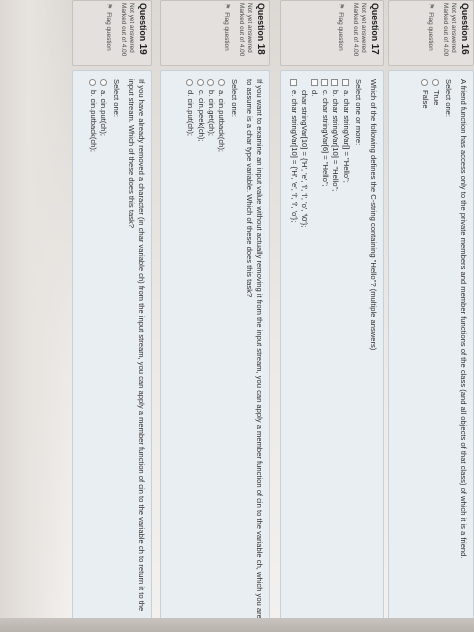 This screenshot has height=632, width=474. Describe the element at coordinates (324, 351) in the screenshot. I see `answer-option: c. char stringVar[6] = "Hello";` at that location.